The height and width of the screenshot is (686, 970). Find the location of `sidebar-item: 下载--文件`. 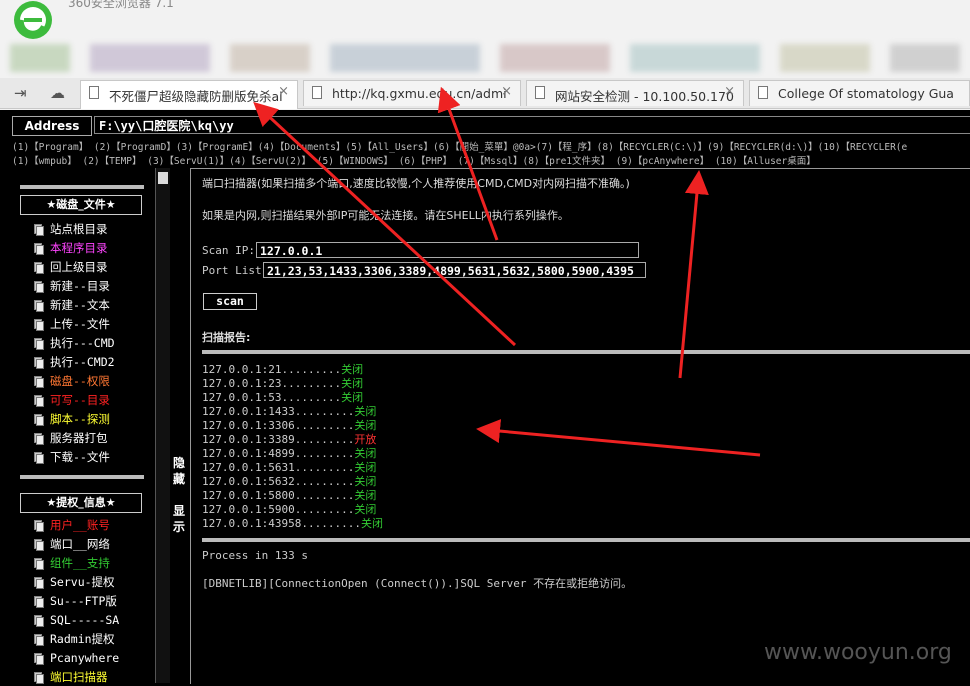

sidebar-item: 下载--文件 is located at coordinates (71, 457).